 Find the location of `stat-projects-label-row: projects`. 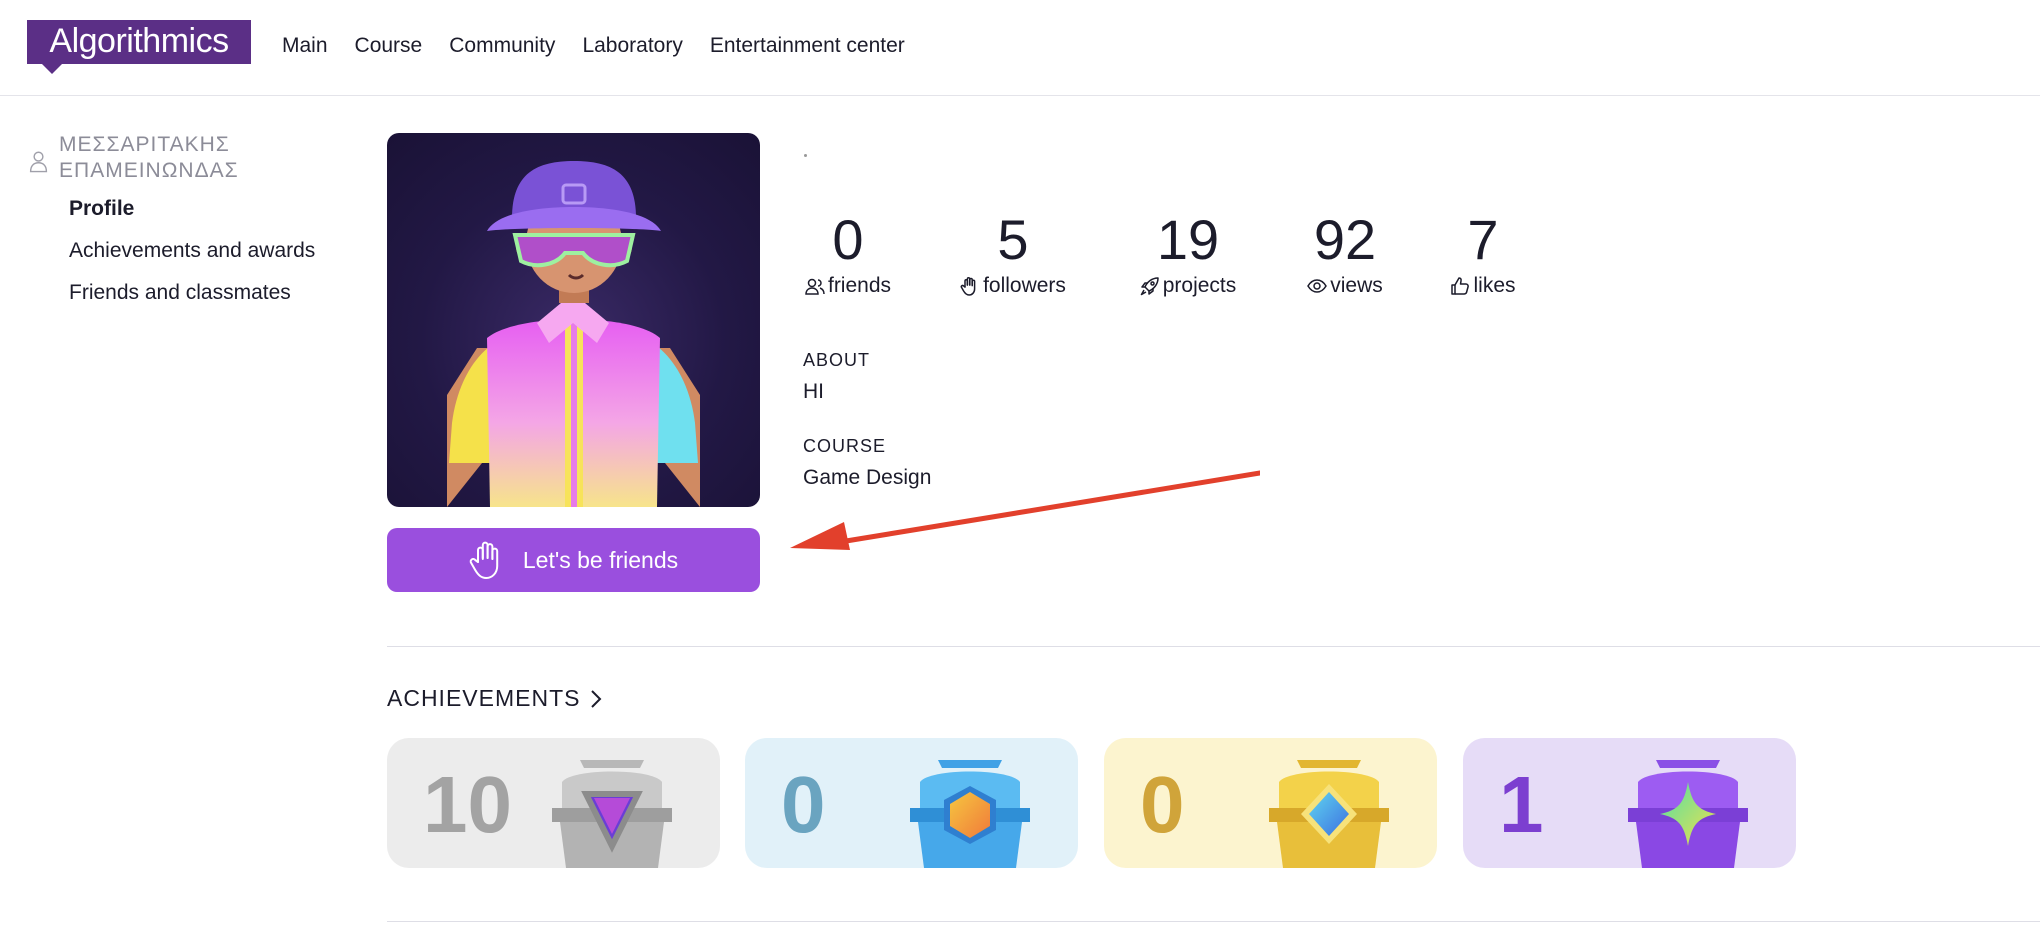

stat-projects-label-row: projects is located at coordinates (1188, 286).